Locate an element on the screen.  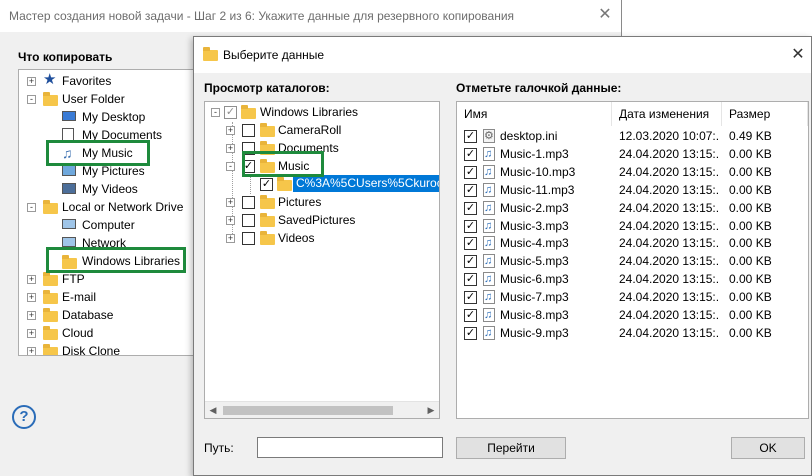
file-row: ✓ Music-6.mp3 24.04.2020 13:15:... 0.00 KB is located at coordinates (632, 279).